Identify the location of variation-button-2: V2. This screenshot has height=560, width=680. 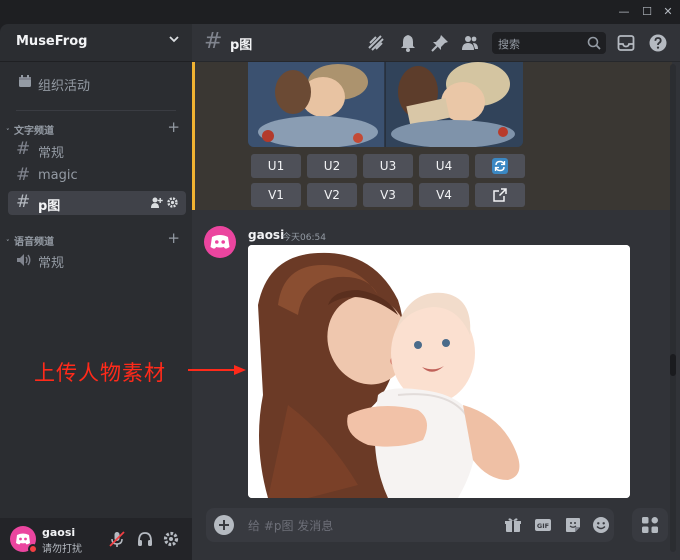
(332, 195).